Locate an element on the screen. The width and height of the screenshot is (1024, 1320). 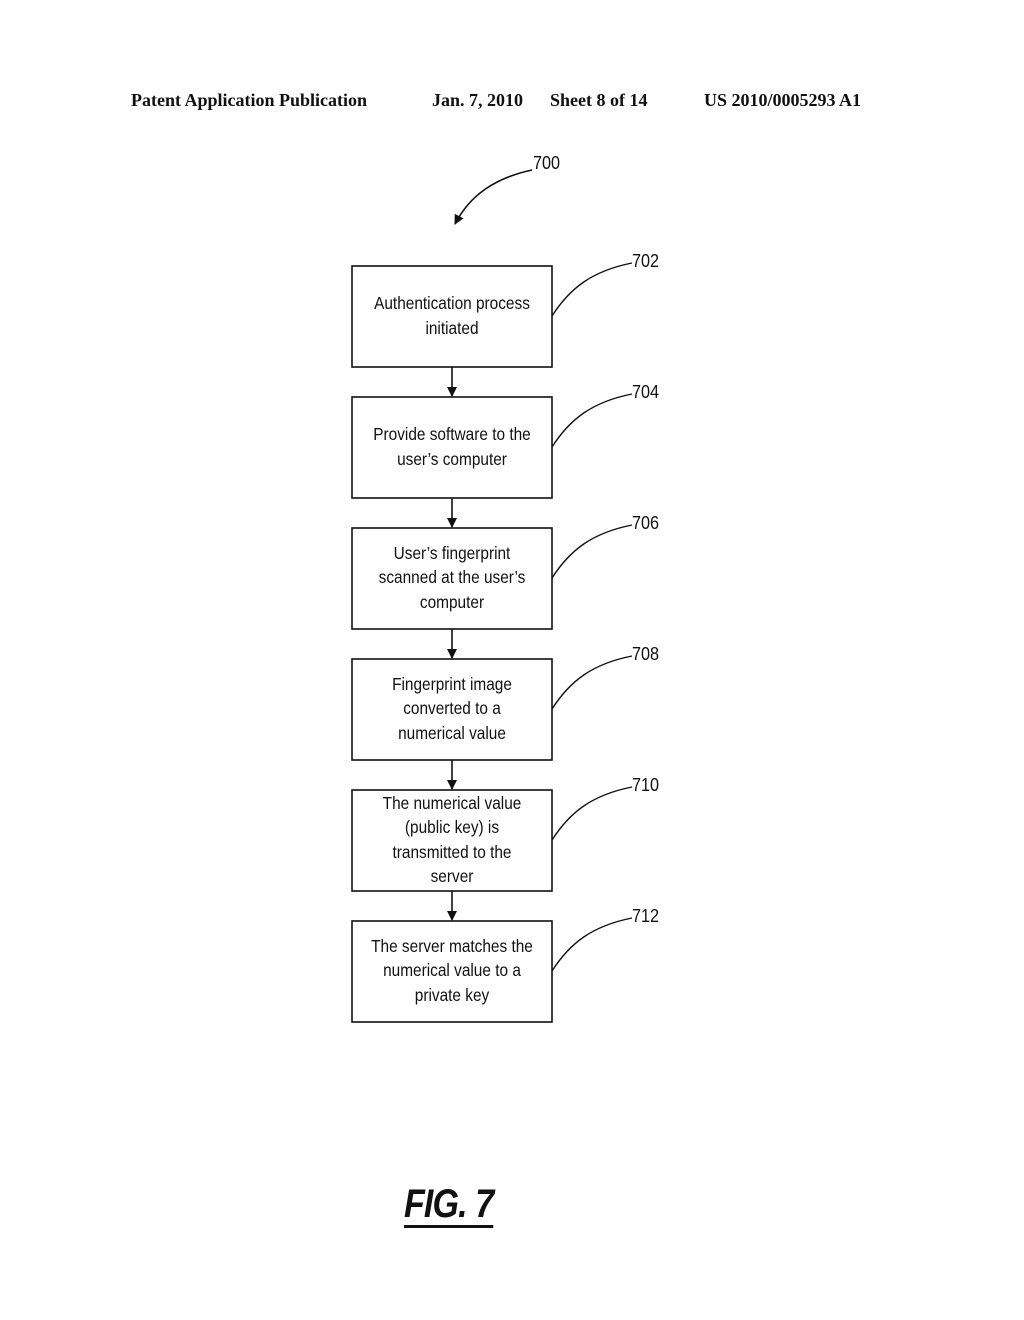
step-ref-712: 712 is located at coordinates (646, 916).